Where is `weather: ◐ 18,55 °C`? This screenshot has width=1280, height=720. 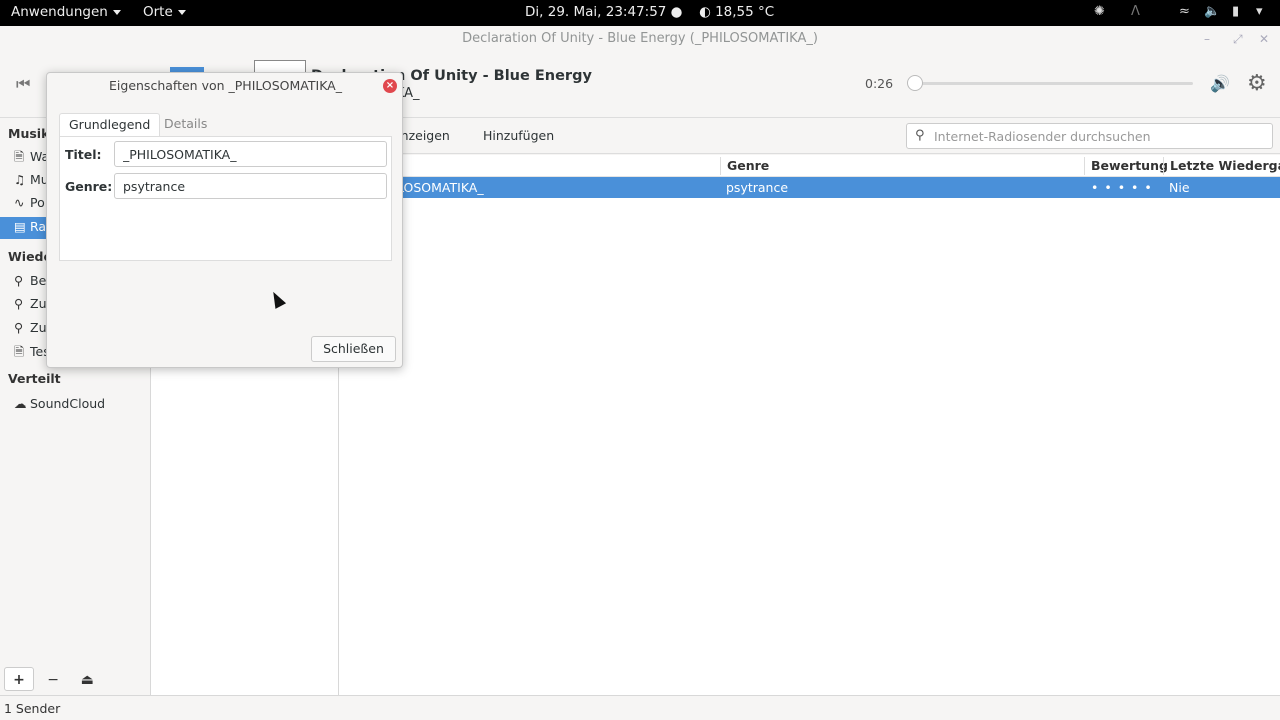 weather: ◐ 18,55 °C is located at coordinates (736, 12).